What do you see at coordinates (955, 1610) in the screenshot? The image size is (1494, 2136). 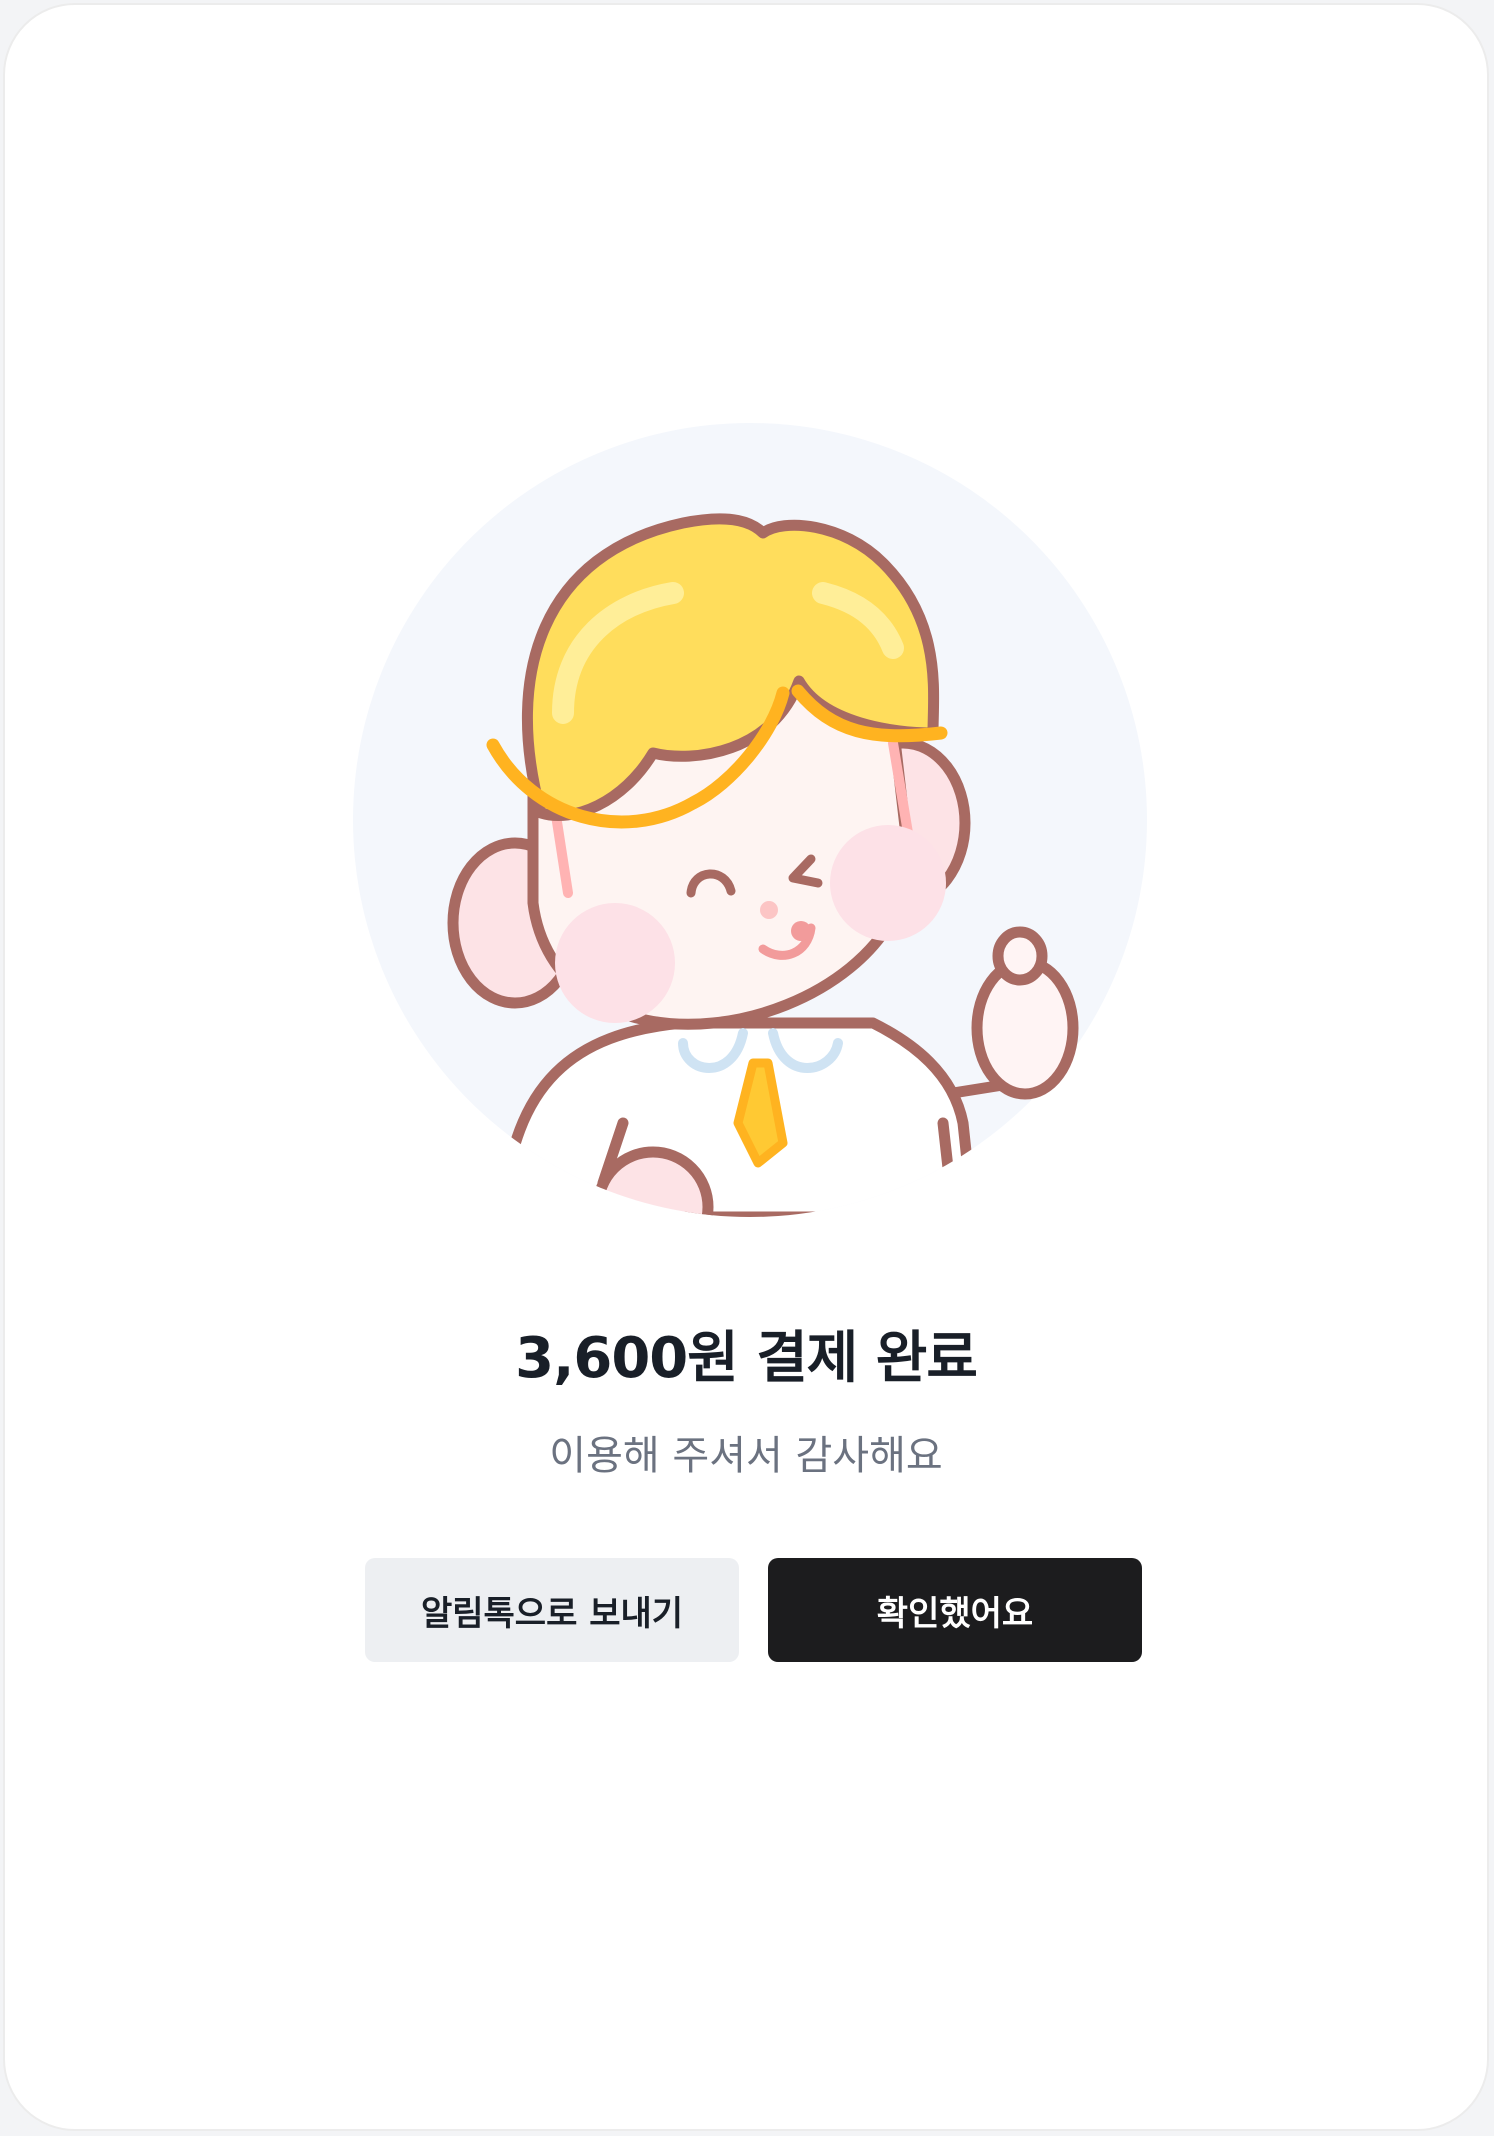 I see `confirm-button: 확인했어요` at bounding box center [955, 1610].